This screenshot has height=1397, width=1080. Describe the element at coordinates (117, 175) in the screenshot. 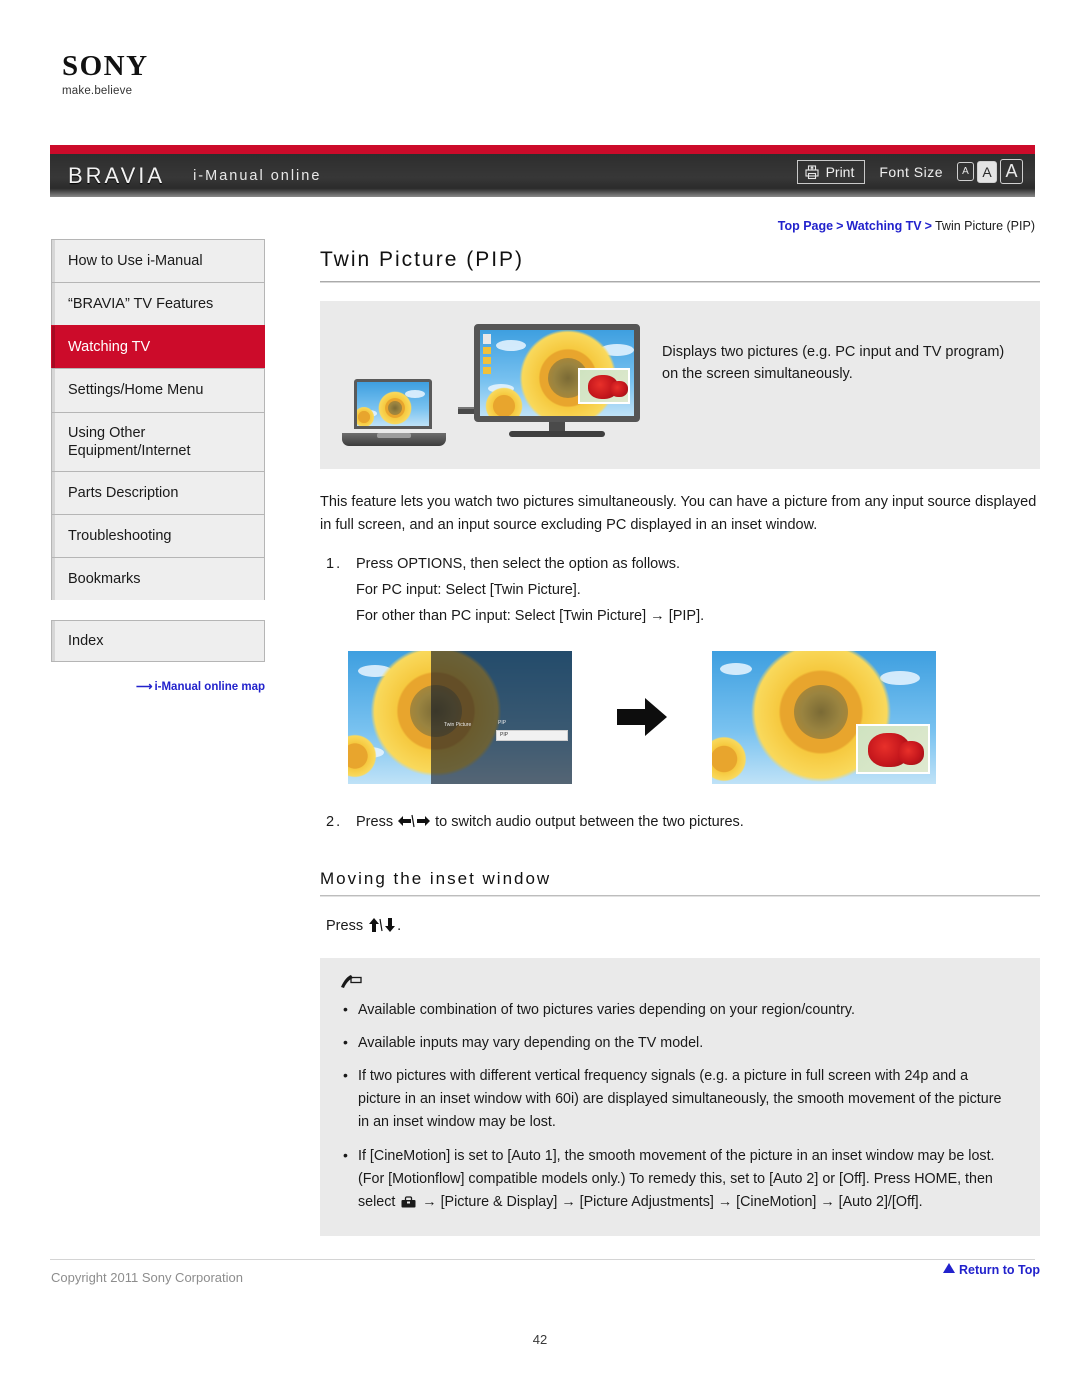

I see `bravia-logo-text: BRAVIA` at that location.